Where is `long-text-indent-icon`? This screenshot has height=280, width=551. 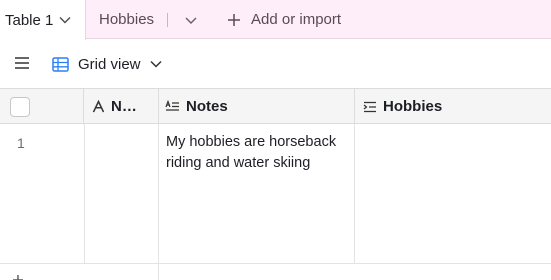
long-text-indent-icon is located at coordinates (369, 106).